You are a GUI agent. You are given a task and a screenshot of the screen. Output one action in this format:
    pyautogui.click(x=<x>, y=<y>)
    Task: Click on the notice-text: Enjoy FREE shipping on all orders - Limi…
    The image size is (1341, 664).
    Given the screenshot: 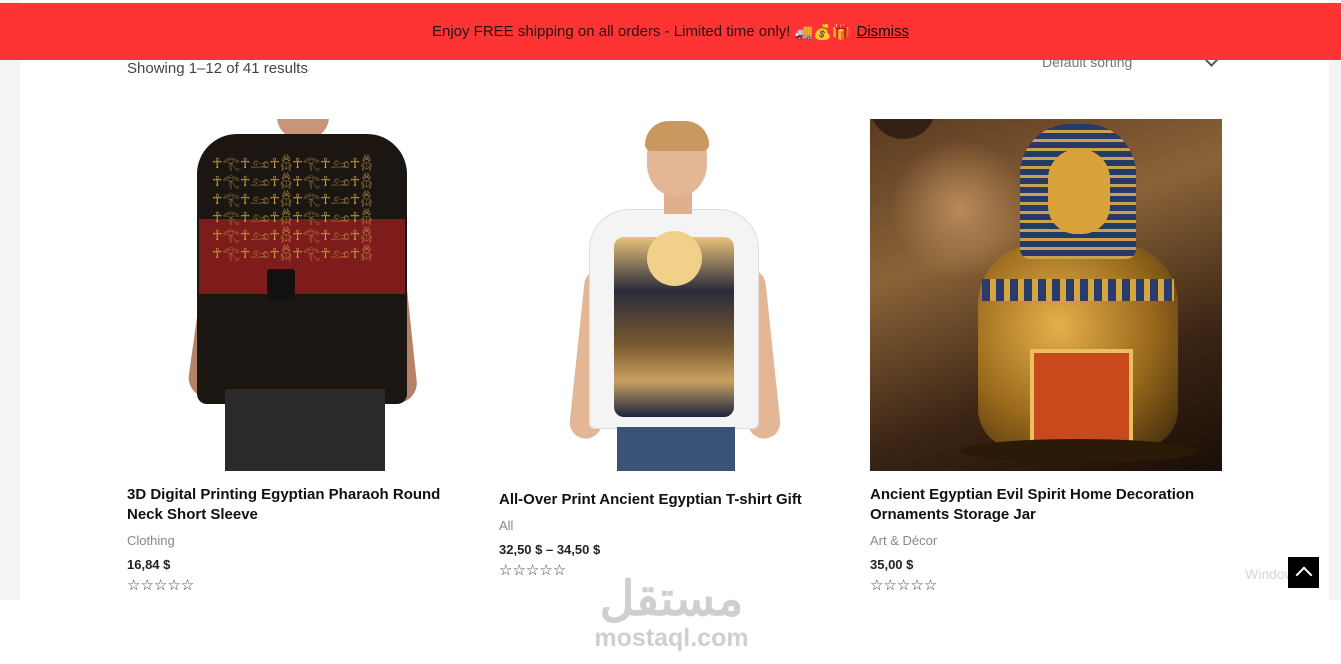 What is the action you would take?
    pyautogui.click(x=611, y=31)
    